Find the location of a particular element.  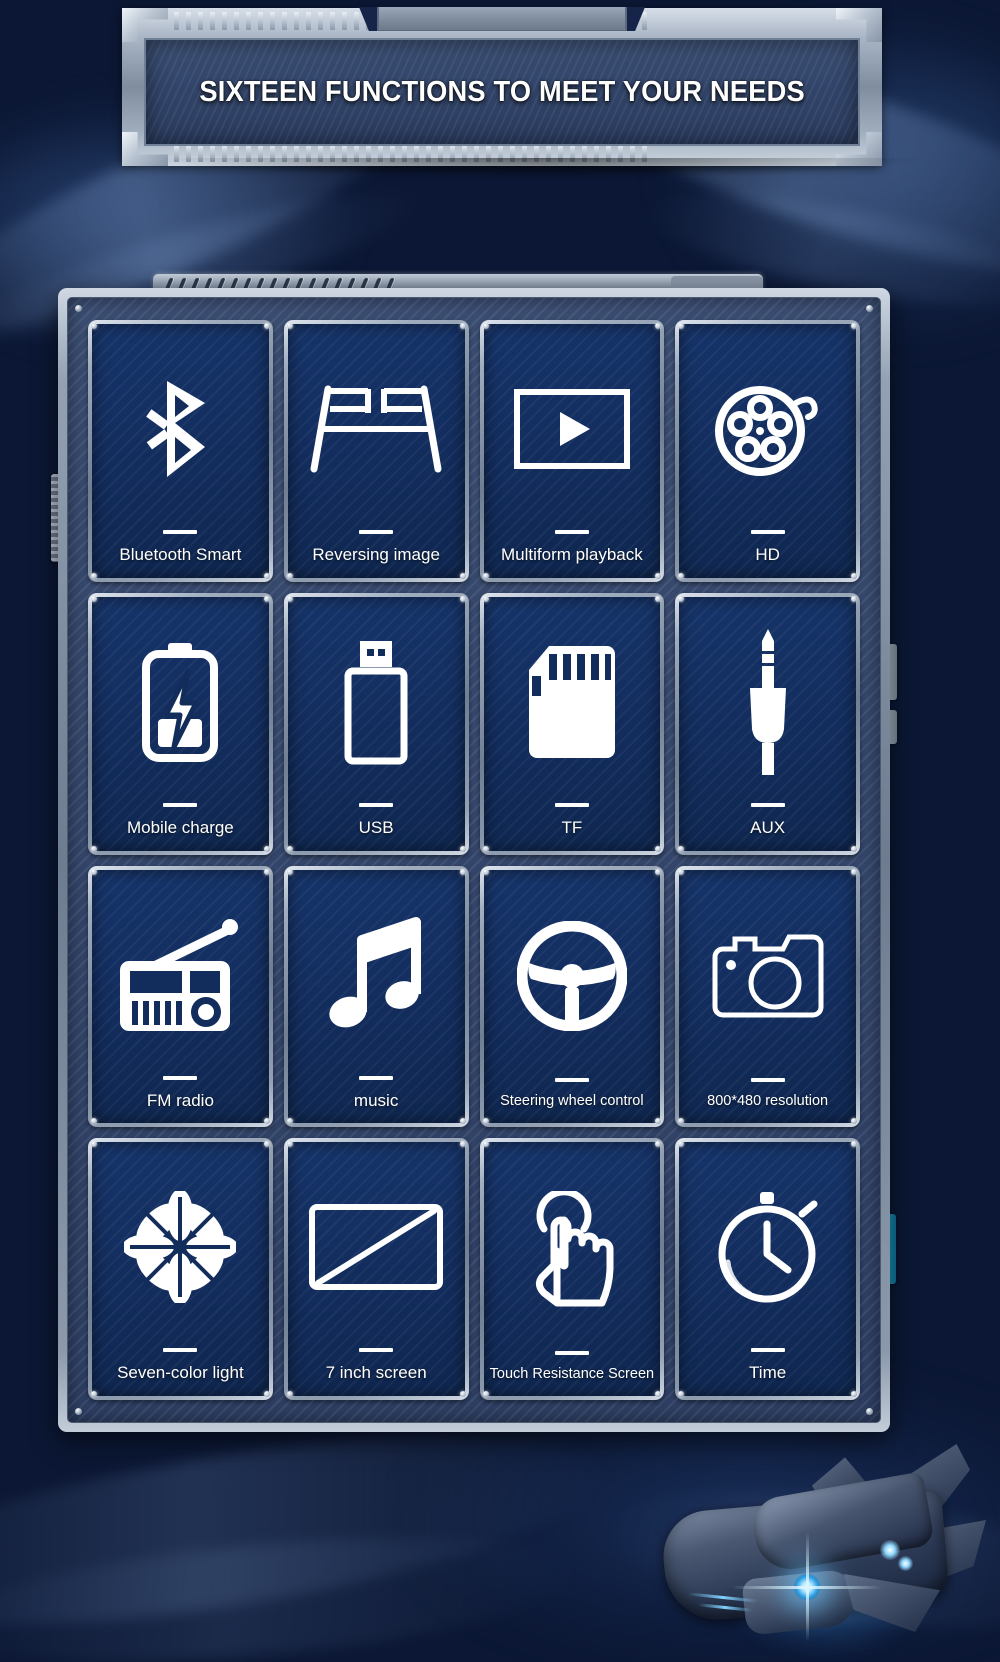

feature-tile: HD is located at coordinates (767, 451).